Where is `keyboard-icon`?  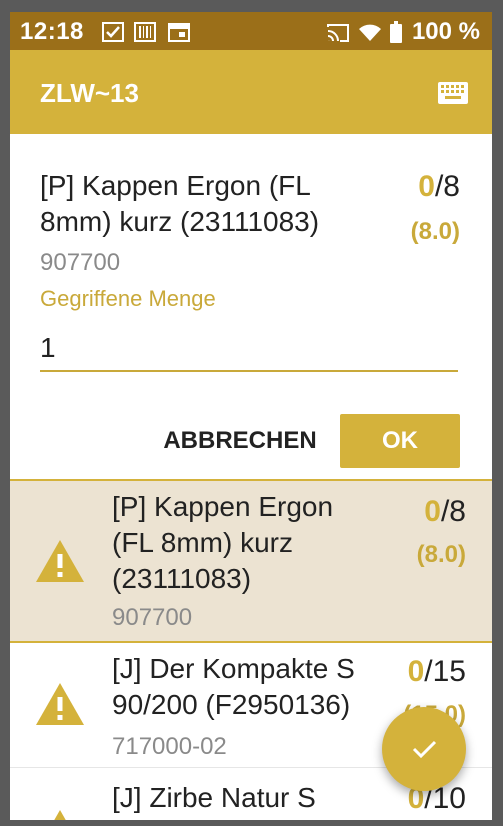
keyboard-icon is located at coordinates (453, 95).